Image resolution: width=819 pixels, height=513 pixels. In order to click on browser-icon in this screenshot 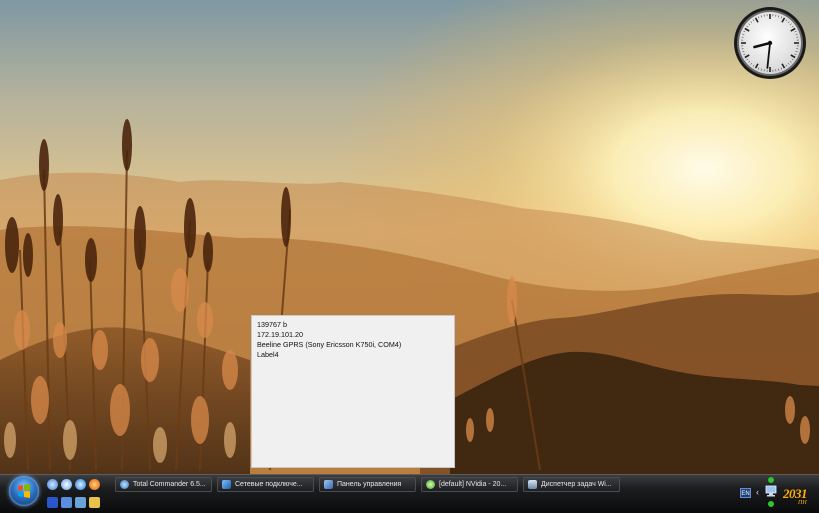, I will do `click(66, 484)`.